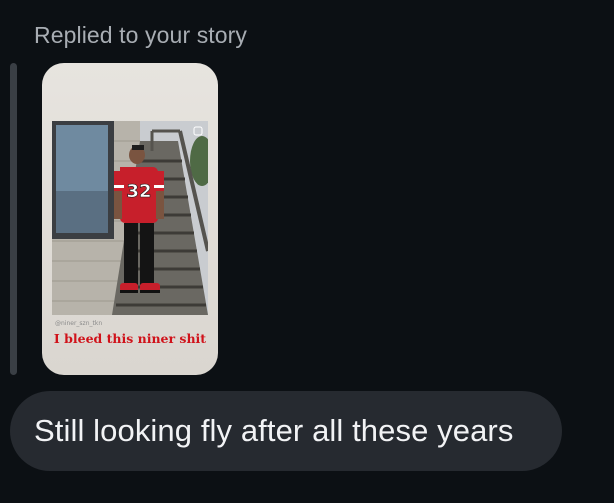 Image resolution: width=614 pixels, height=503 pixels. Describe the element at coordinates (79, 323) in the screenshot. I see `story-handle: @niner_szn_tkn` at that location.